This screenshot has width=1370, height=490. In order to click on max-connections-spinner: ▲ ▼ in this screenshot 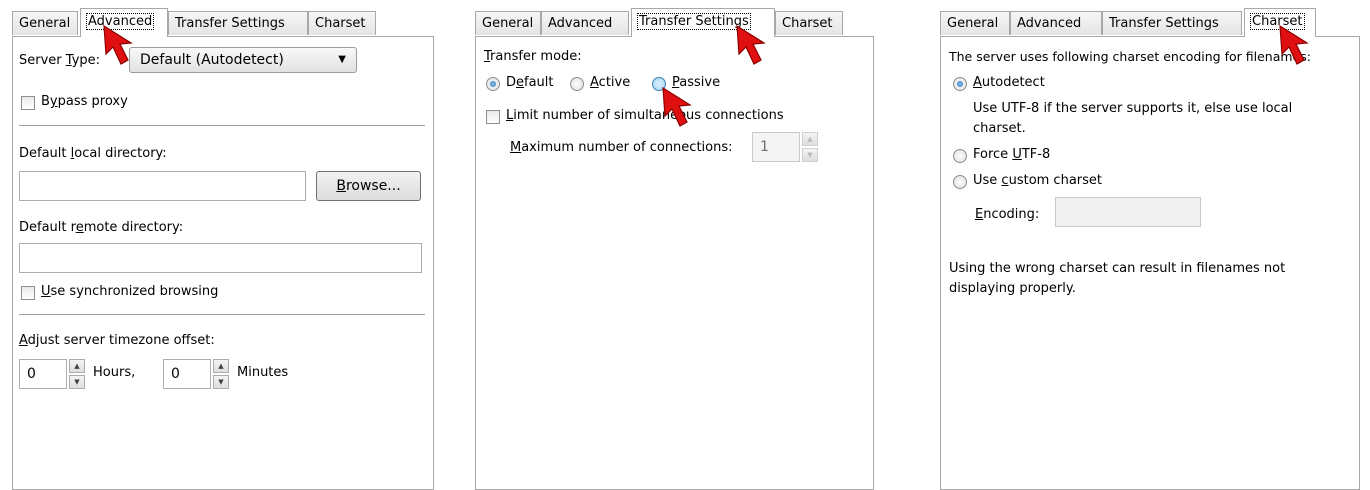, I will do `click(810, 147)`.